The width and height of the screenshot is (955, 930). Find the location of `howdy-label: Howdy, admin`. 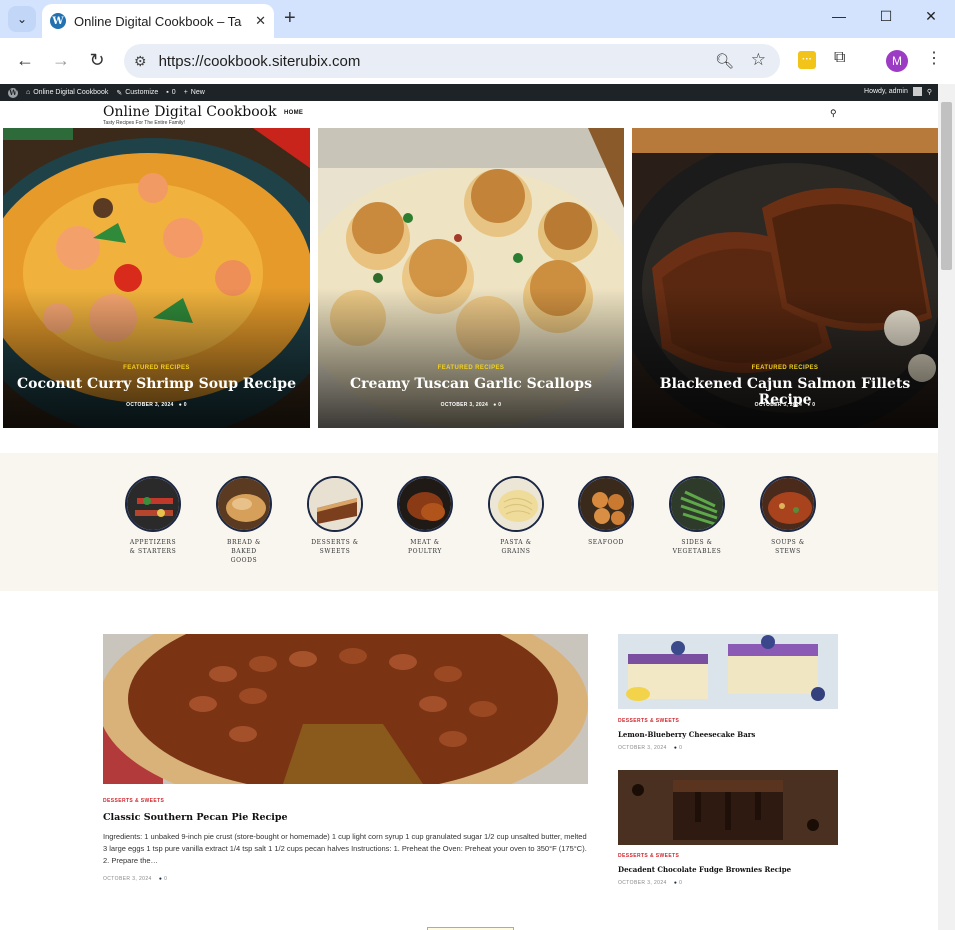

howdy-label: Howdy, admin is located at coordinates (886, 91).